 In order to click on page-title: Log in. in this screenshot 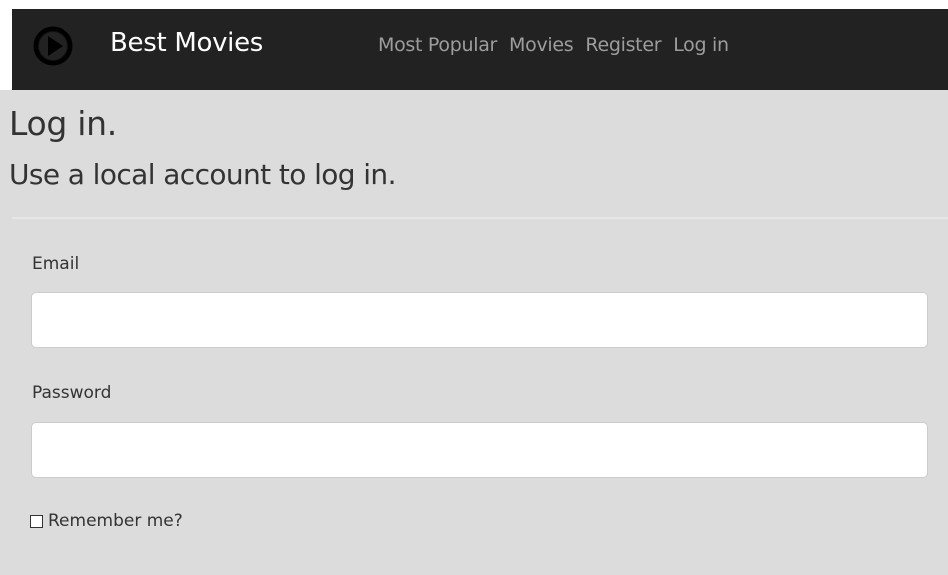, I will do `click(63, 123)`.